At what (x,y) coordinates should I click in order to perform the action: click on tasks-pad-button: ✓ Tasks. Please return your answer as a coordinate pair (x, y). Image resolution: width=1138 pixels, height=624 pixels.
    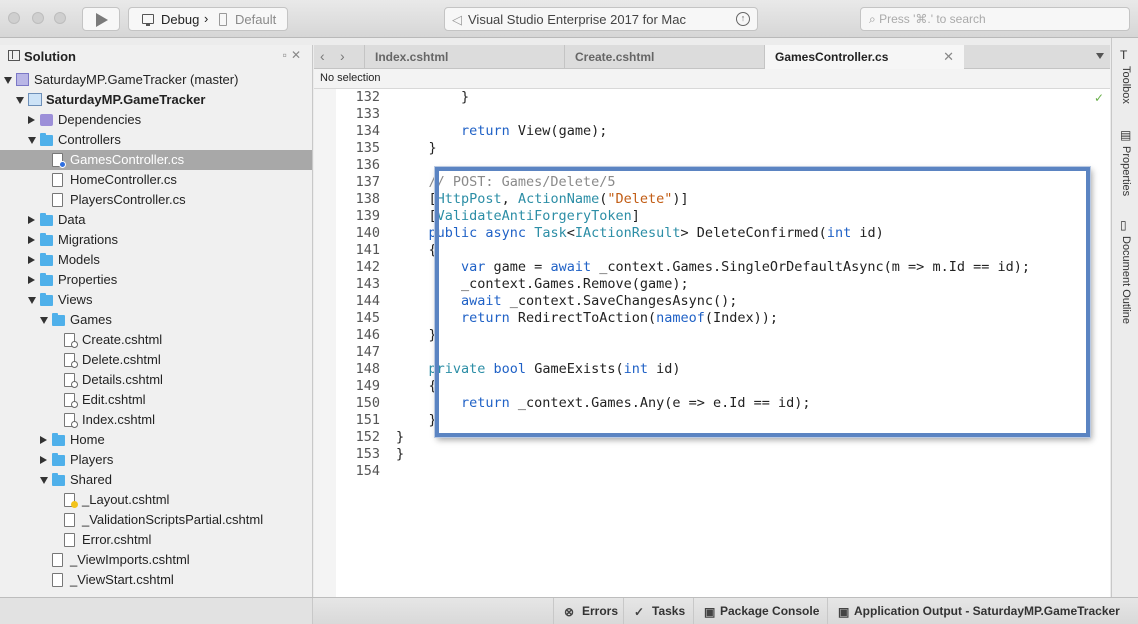
    Looking at the image, I should click on (658, 611).